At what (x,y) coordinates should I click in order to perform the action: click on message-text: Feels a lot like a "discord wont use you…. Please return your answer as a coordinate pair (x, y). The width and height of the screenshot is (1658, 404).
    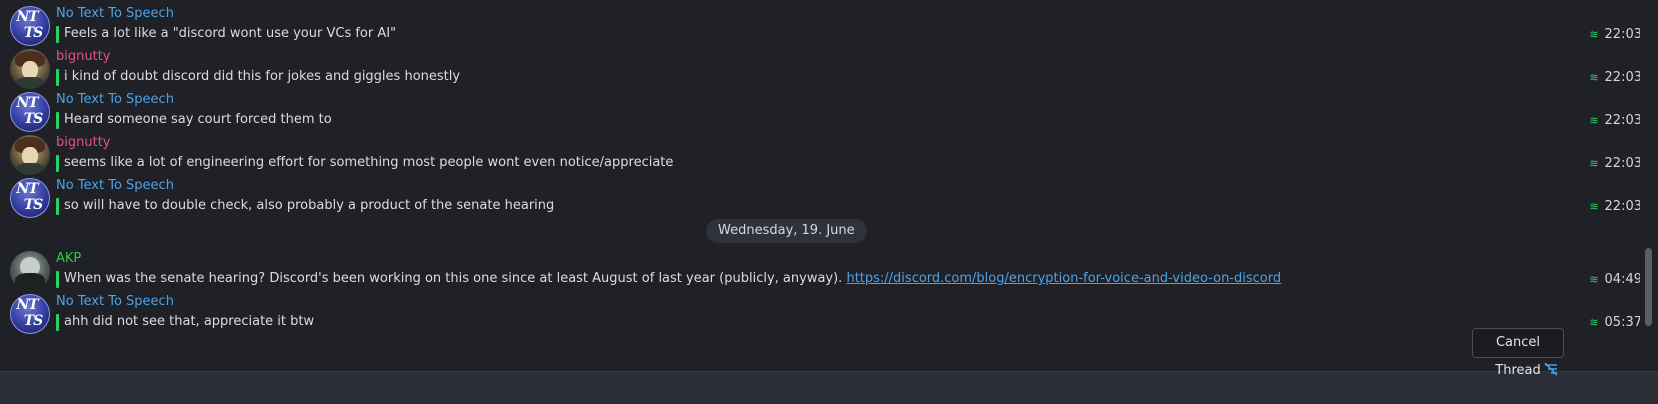
    Looking at the image, I should click on (230, 33).